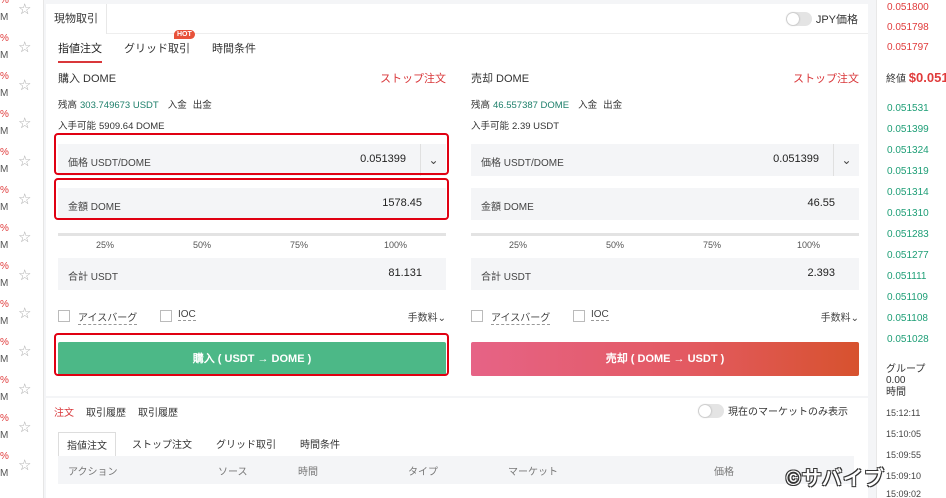 The height and width of the screenshot is (498, 946). What do you see at coordinates (413, 78) in the screenshot?
I see `buy-stop-order-link: ストップ注文` at bounding box center [413, 78].